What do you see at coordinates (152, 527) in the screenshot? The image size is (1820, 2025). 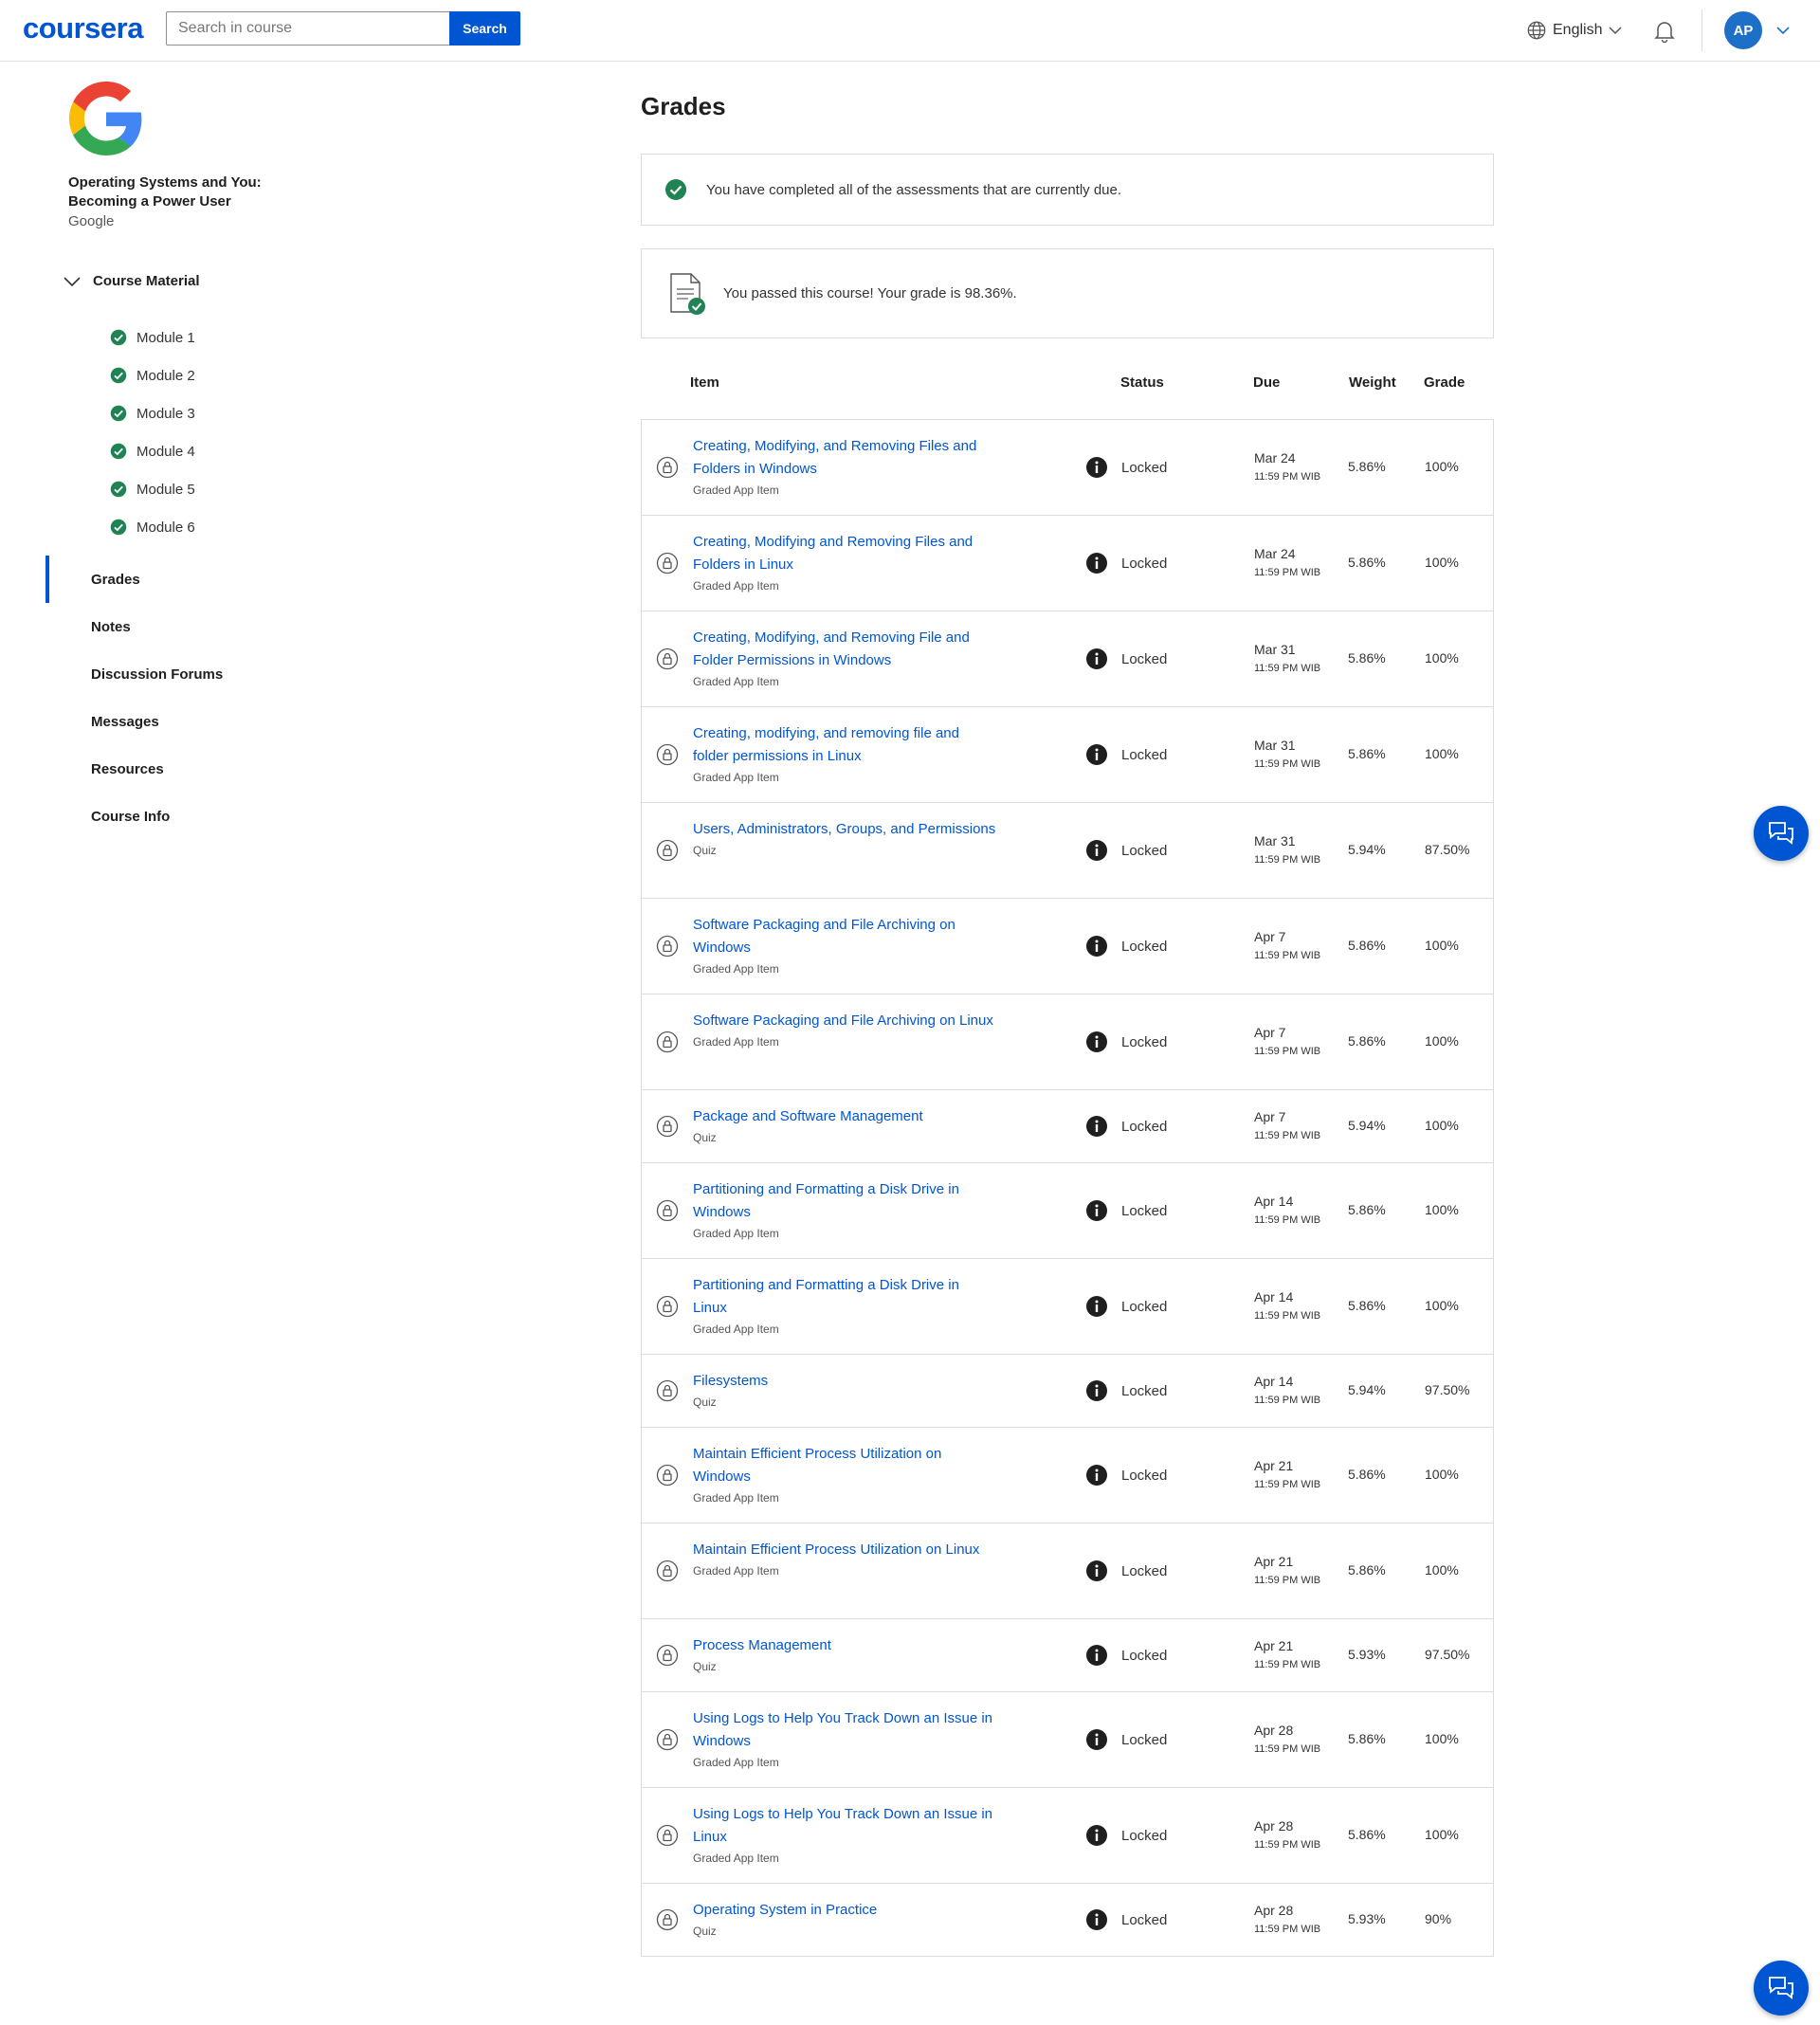 I see `sidebar-module-6: Module 6` at bounding box center [152, 527].